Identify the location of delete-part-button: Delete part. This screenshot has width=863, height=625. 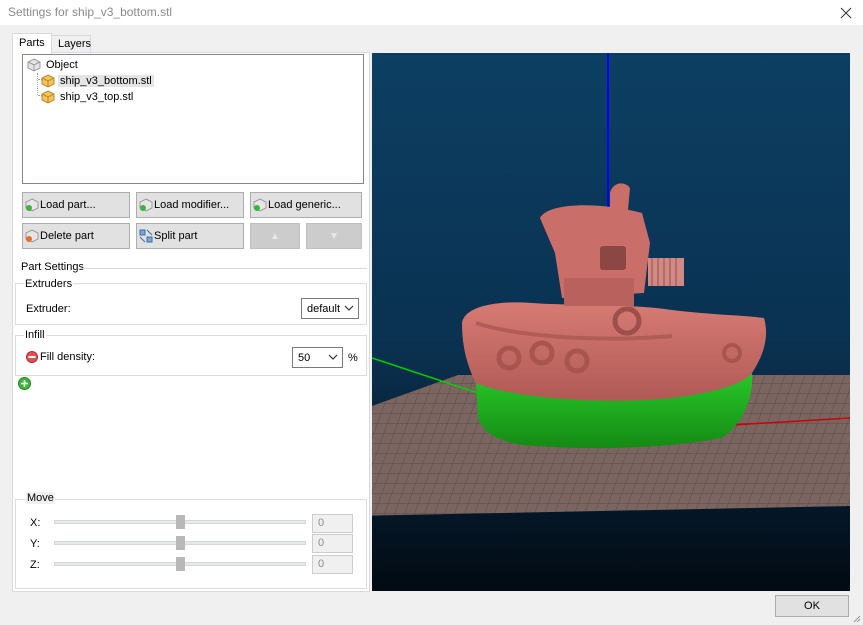
(76, 236).